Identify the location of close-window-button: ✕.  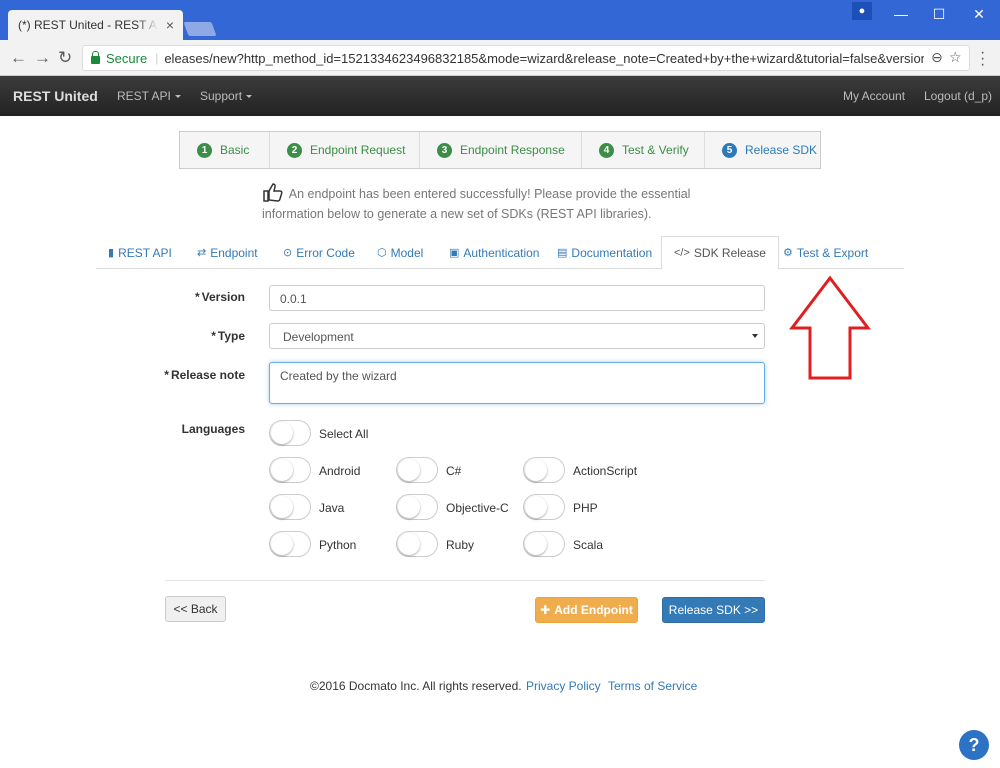
(979, 14).